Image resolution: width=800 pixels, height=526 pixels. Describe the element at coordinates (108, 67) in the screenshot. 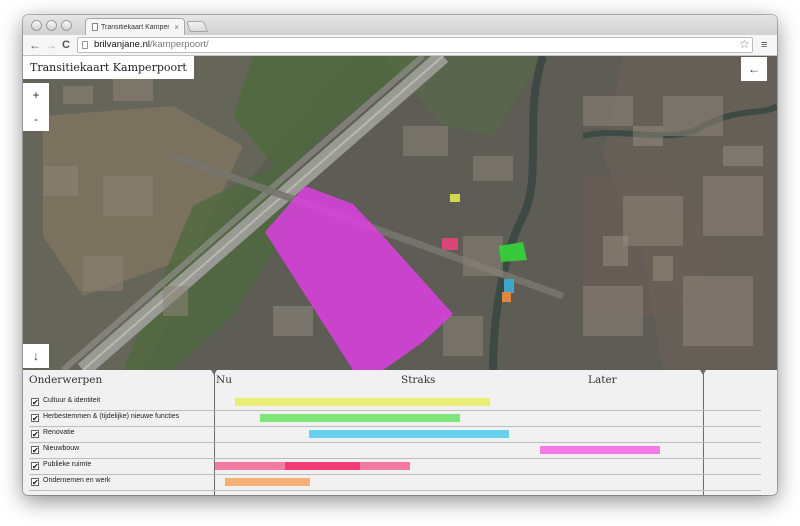

I see `map-title: Transitiekaart Kamperpoort` at that location.